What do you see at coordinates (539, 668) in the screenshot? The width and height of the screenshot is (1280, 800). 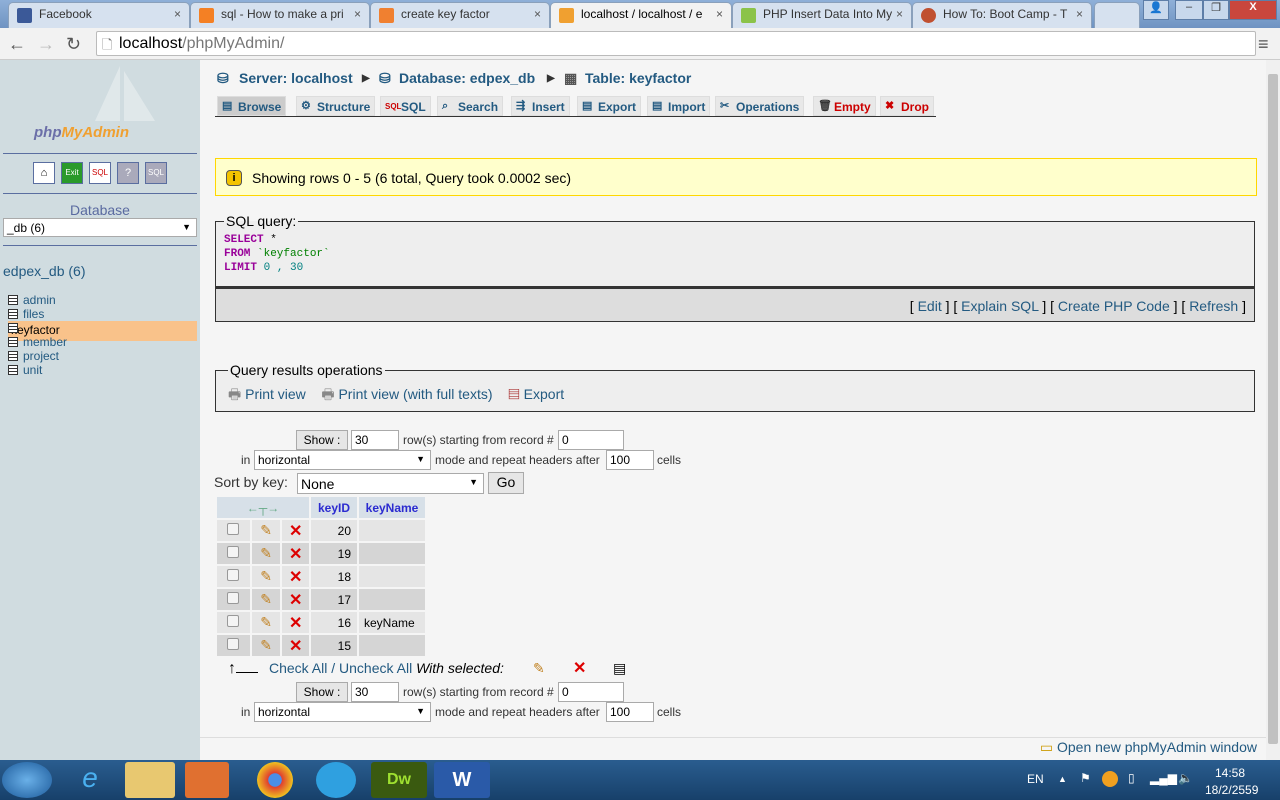 I see `edit-selected-icon: ✎` at bounding box center [539, 668].